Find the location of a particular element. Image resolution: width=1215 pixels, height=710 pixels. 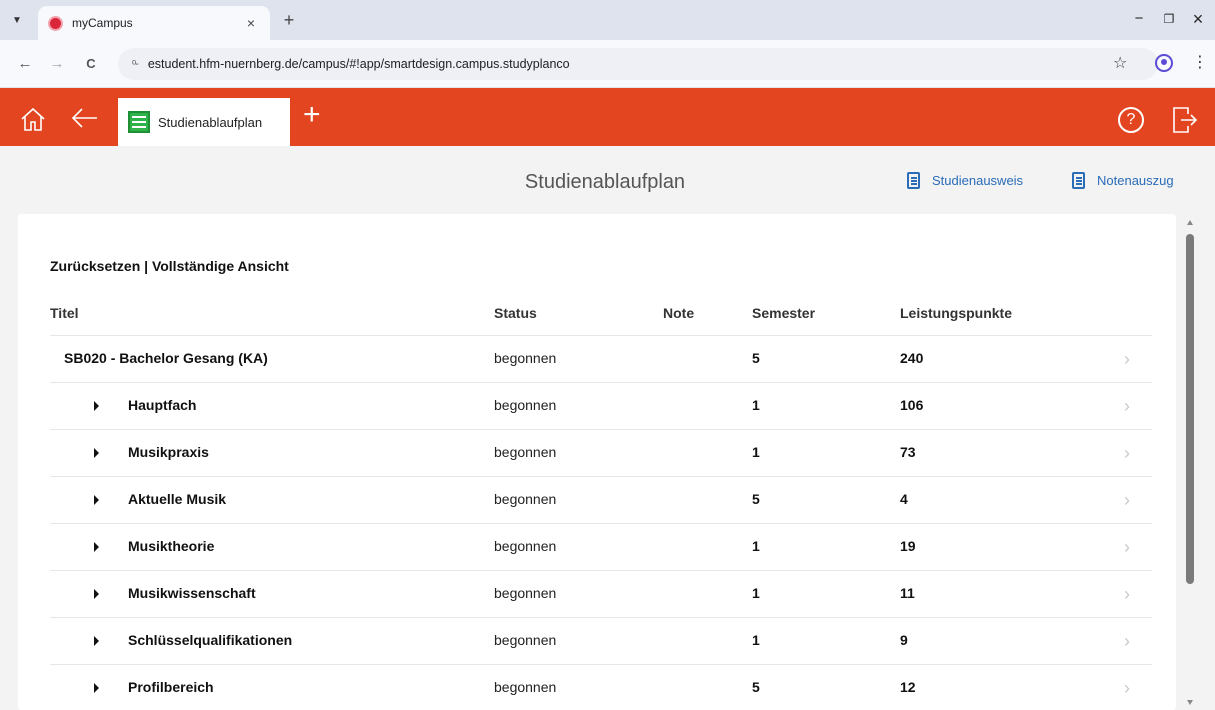

back-arrow-app-icon is located at coordinates (84, 118).